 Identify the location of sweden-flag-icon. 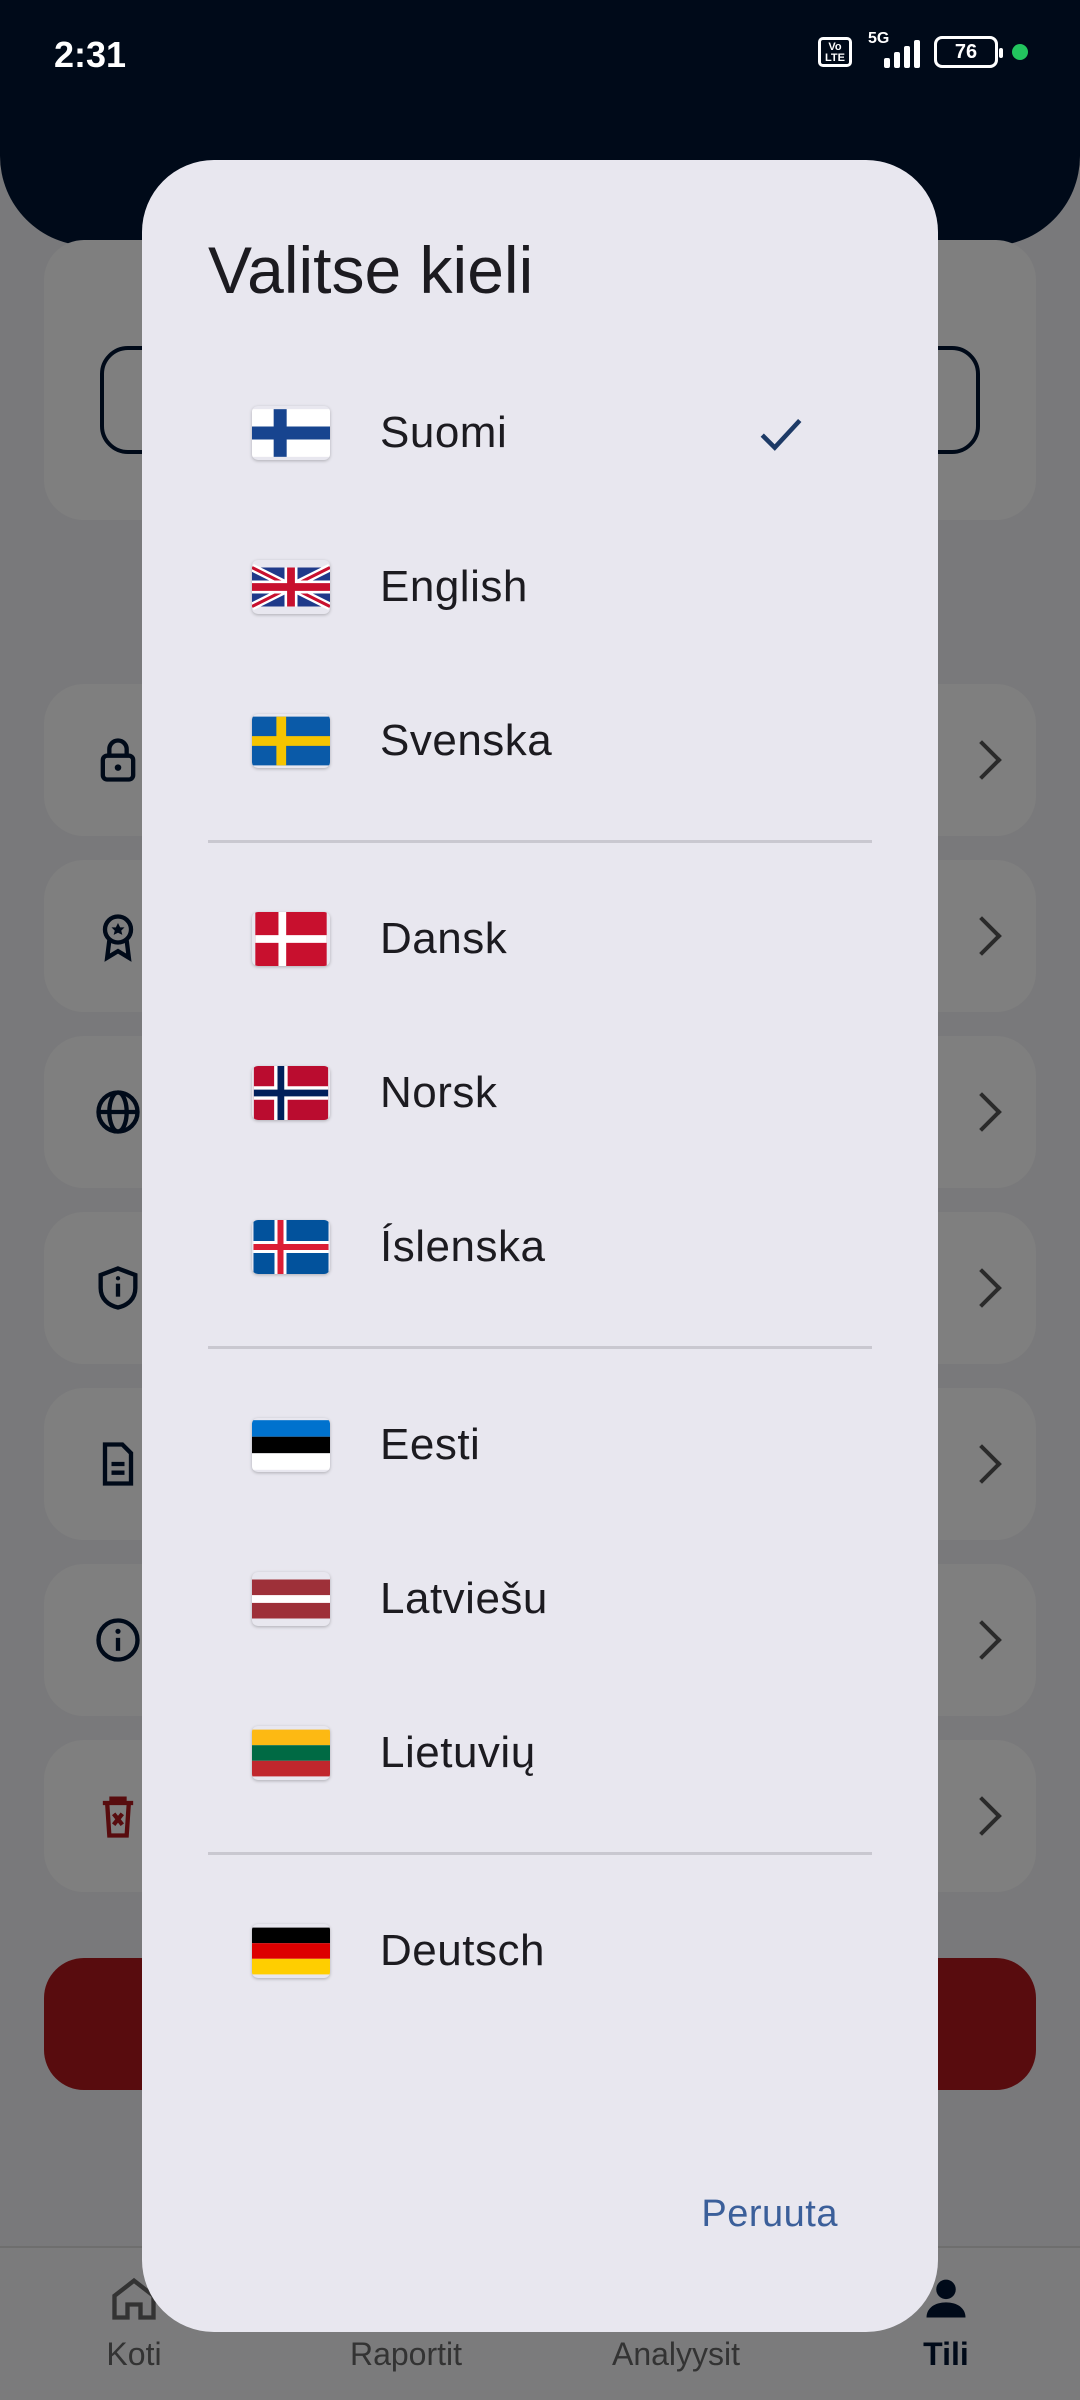
(291, 741).